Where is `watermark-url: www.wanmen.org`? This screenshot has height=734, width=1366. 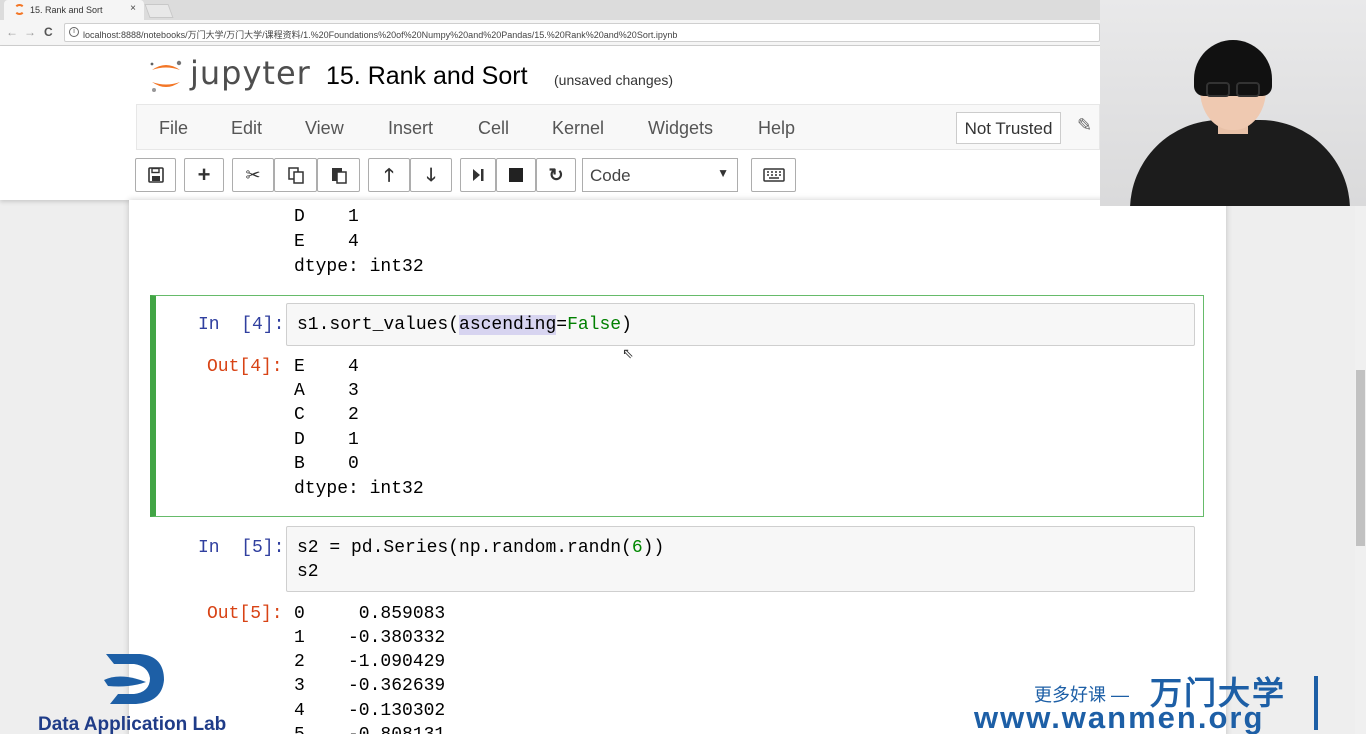
watermark-url: www.wanmen.org is located at coordinates (1119, 717).